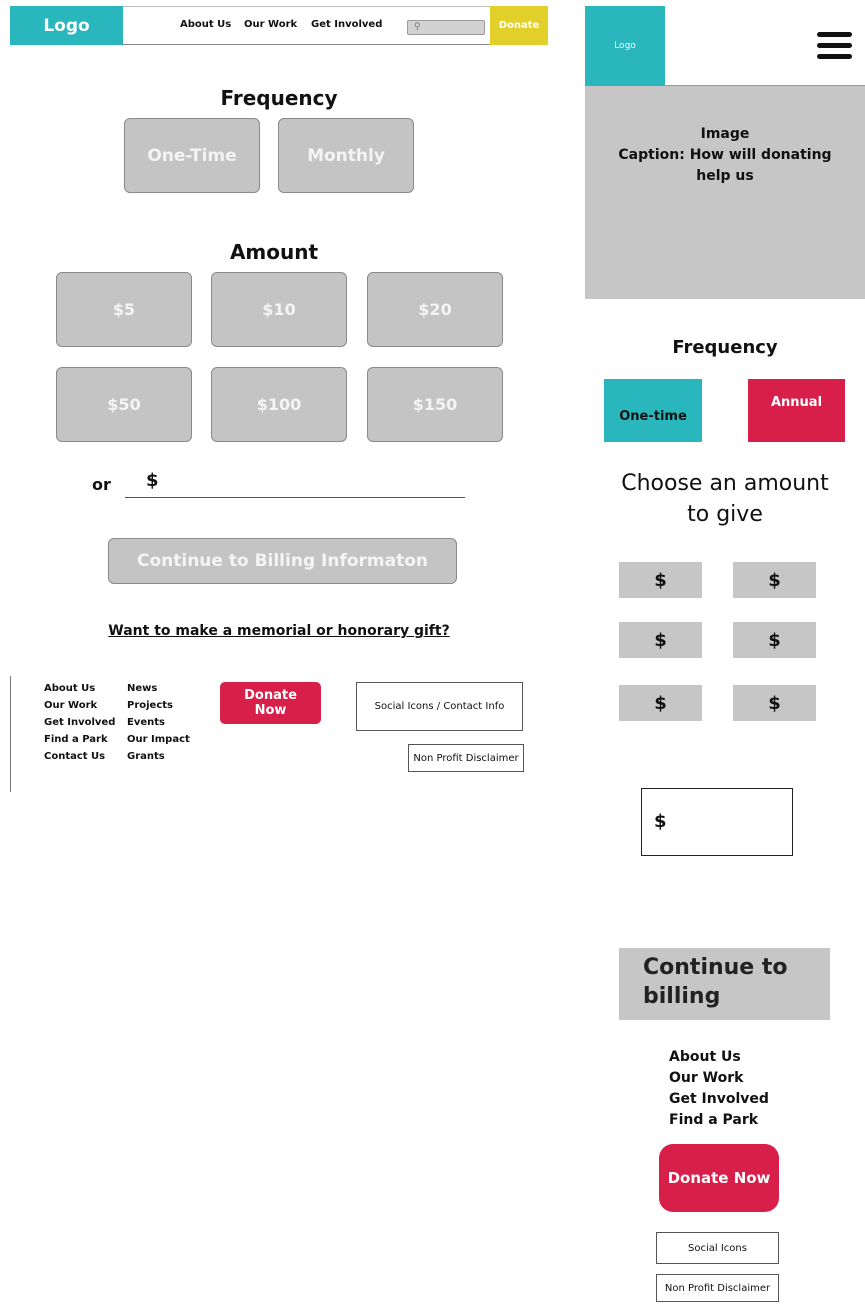 Image resolution: width=865 pixels, height=1304 pixels. Describe the element at coordinates (834, 46) in the screenshot. I see `hamburger-menu-icon` at that location.